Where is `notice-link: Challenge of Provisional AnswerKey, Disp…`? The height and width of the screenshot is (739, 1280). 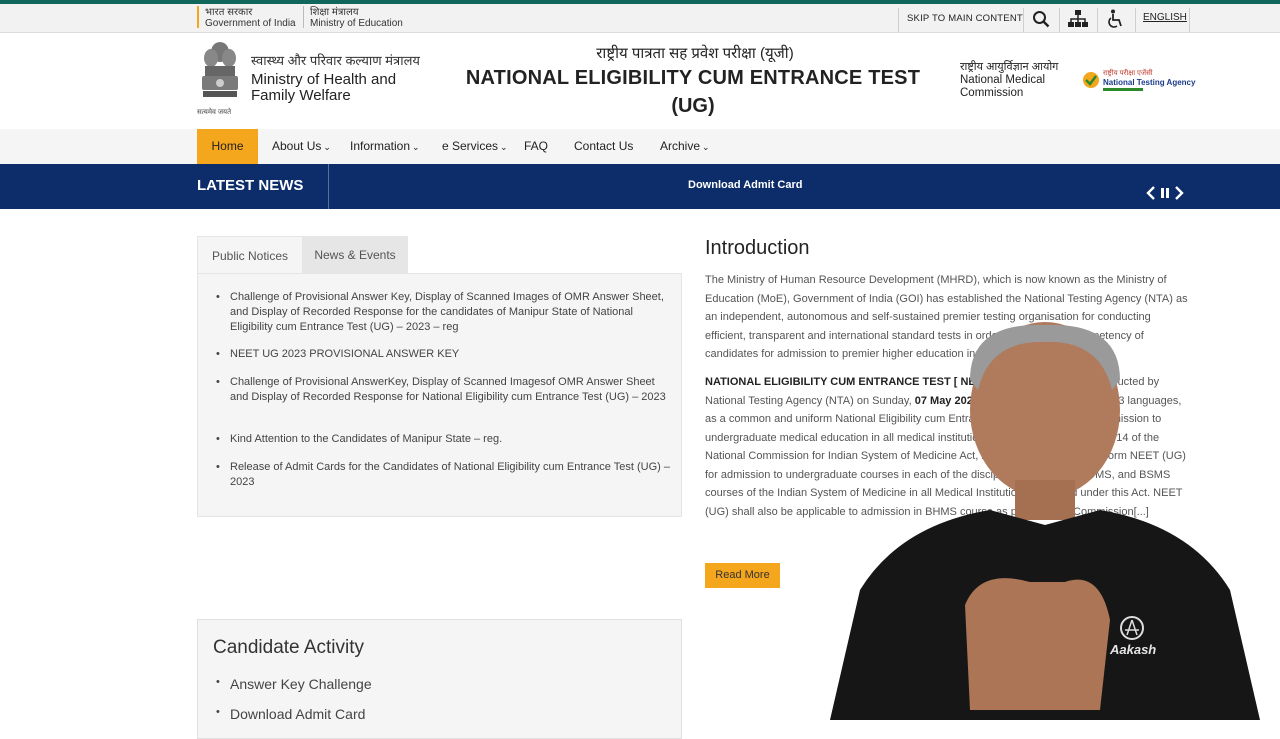
notice-link: Challenge of Provisional AnswerKey, Disp… is located at coordinates (448, 389).